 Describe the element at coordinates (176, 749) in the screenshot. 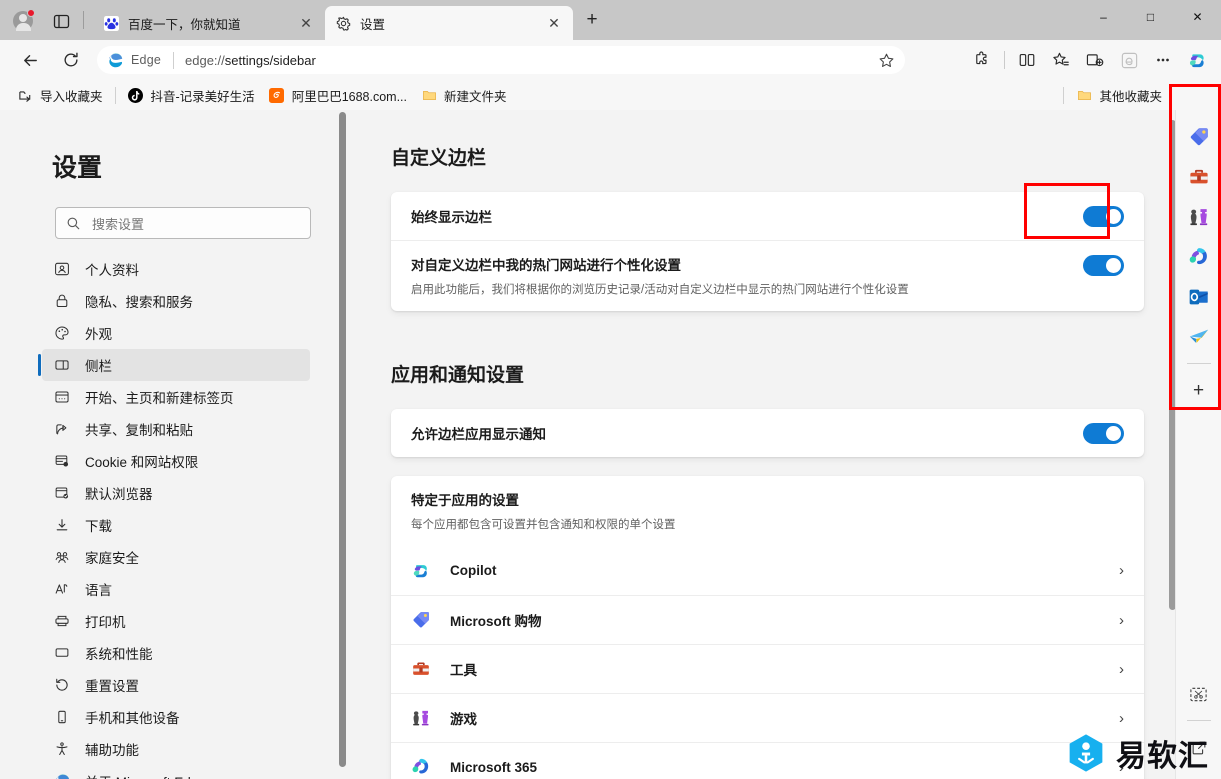

I see `sidebar-item-accessibility: 辅助功能` at that location.